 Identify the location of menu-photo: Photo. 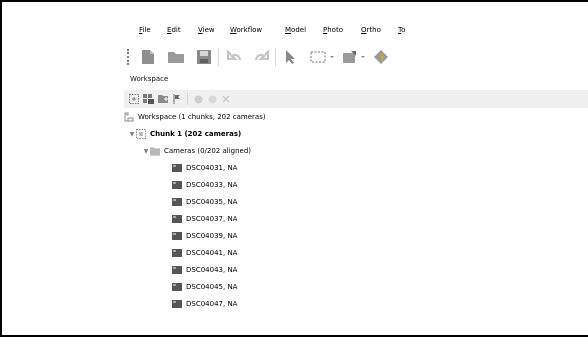
(333, 30).